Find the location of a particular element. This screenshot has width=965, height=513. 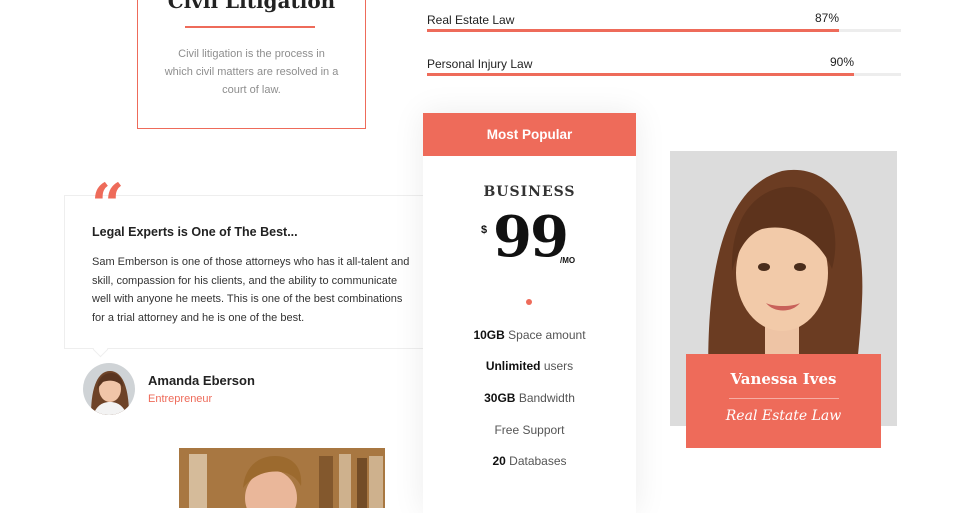

attorney-photo is located at coordinates (282, 478).